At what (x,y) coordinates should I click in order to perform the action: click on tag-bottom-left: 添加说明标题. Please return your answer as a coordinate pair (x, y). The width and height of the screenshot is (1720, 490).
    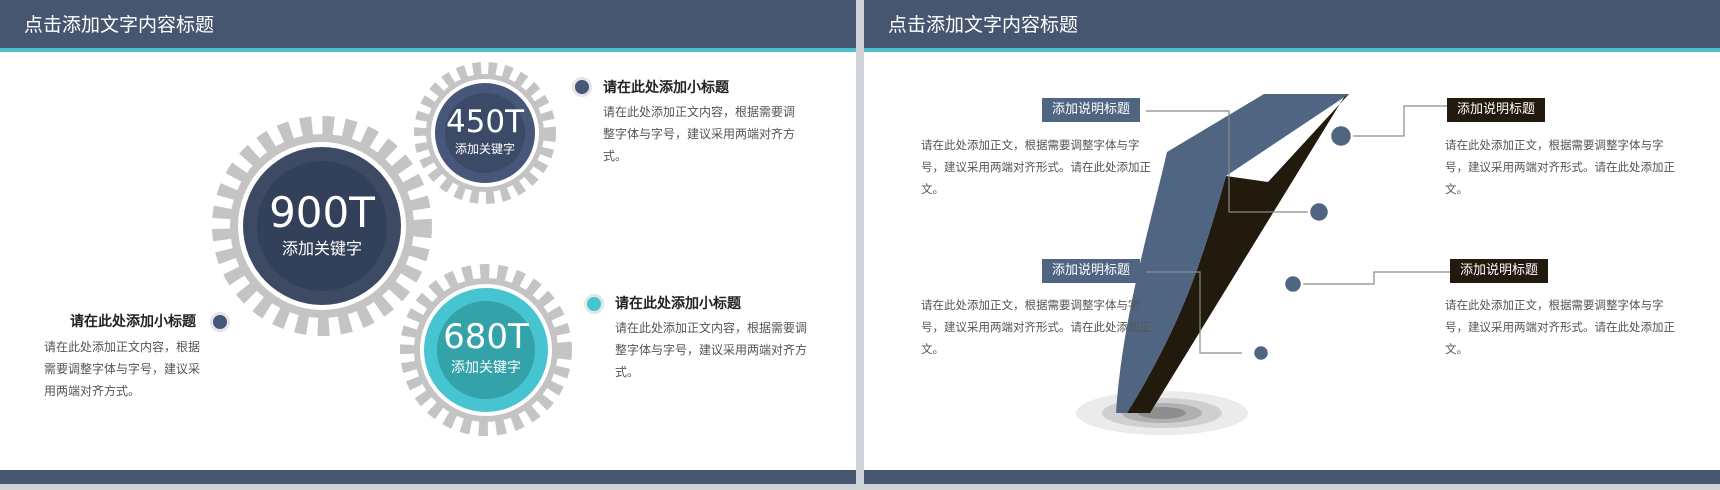
    Looking at the image, I should click on (1091, 271).